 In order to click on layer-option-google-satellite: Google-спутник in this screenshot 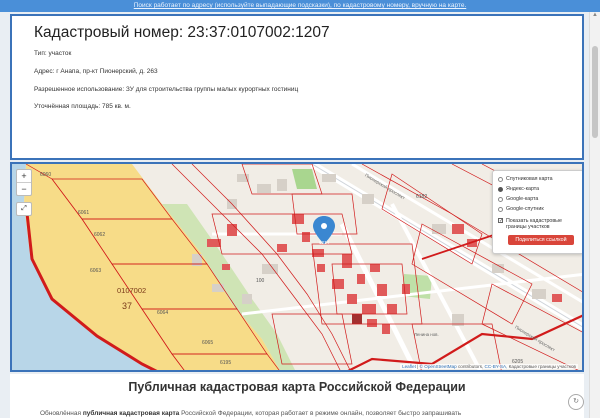, I will do `click(521, 209)`.